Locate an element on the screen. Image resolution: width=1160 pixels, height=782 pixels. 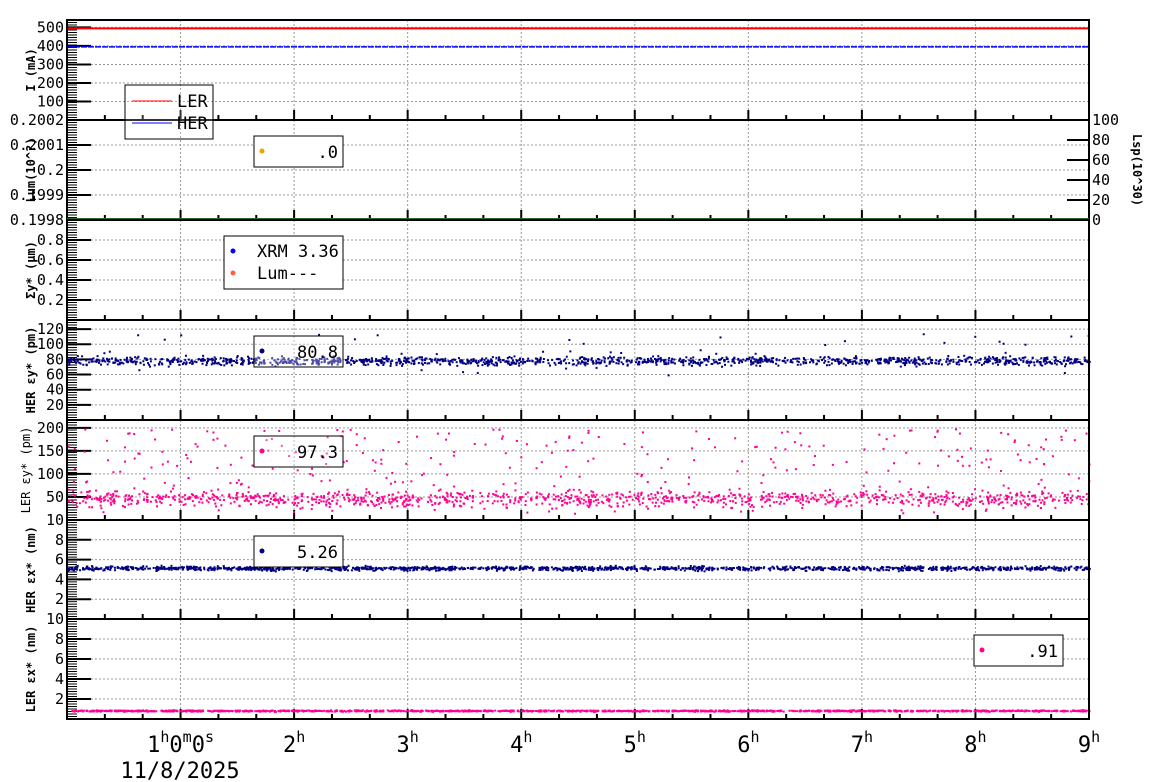
legend-value: .0 is located at coordinates (328, 153).